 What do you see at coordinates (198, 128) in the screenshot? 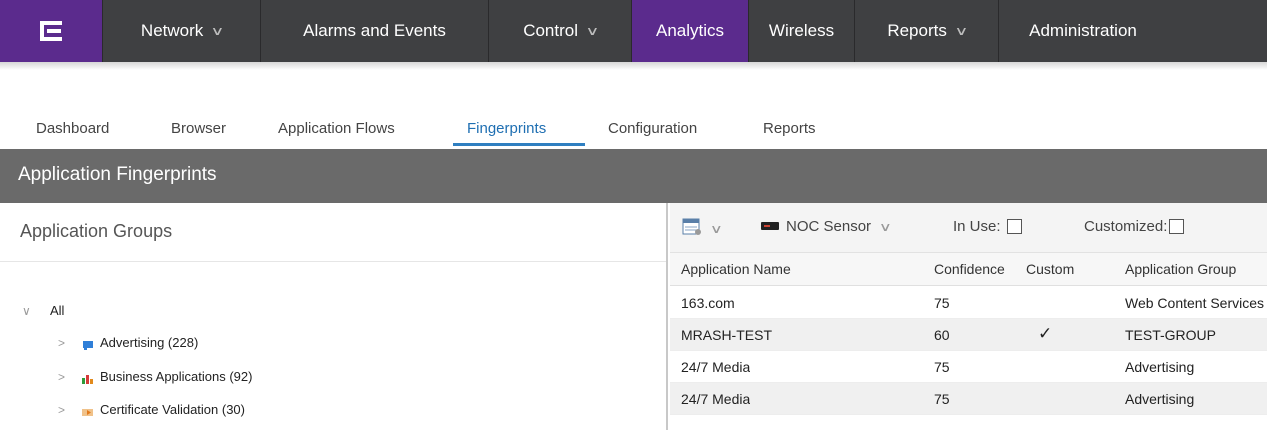
I see `tab-browser: Browser` at bounding box center [198, 128].